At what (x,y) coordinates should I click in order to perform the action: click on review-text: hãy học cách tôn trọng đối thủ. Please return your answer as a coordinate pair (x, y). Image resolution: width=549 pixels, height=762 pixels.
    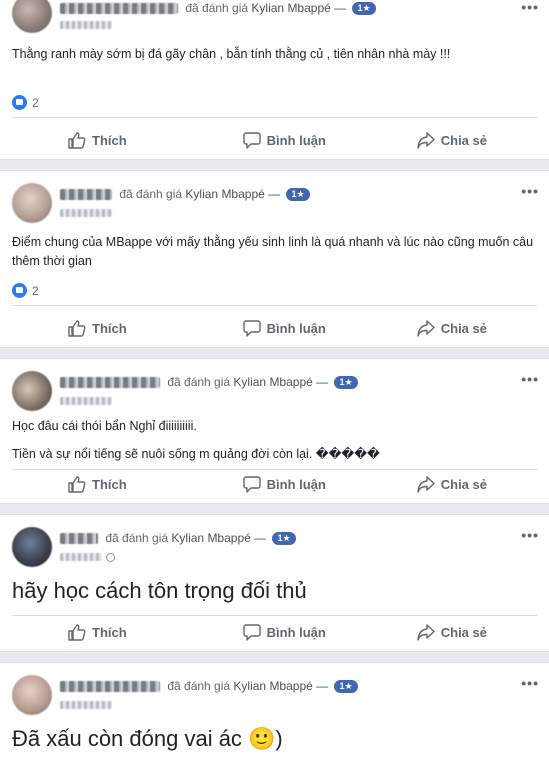
    Looking at the image, I should click on (159, 590).